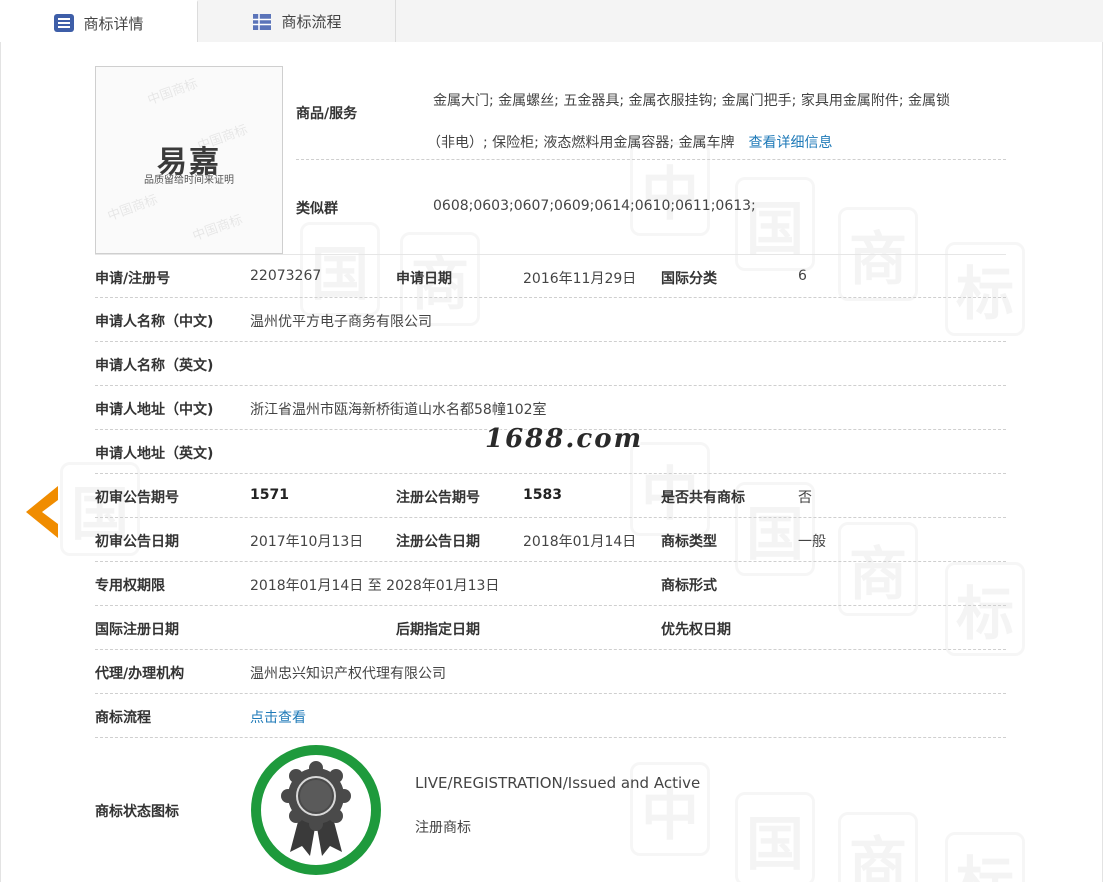 The image size is (1103, 882). I want to click on exclusive-period-value: 2018年01月14日 至 2028年01月13日, so click(375, 586).